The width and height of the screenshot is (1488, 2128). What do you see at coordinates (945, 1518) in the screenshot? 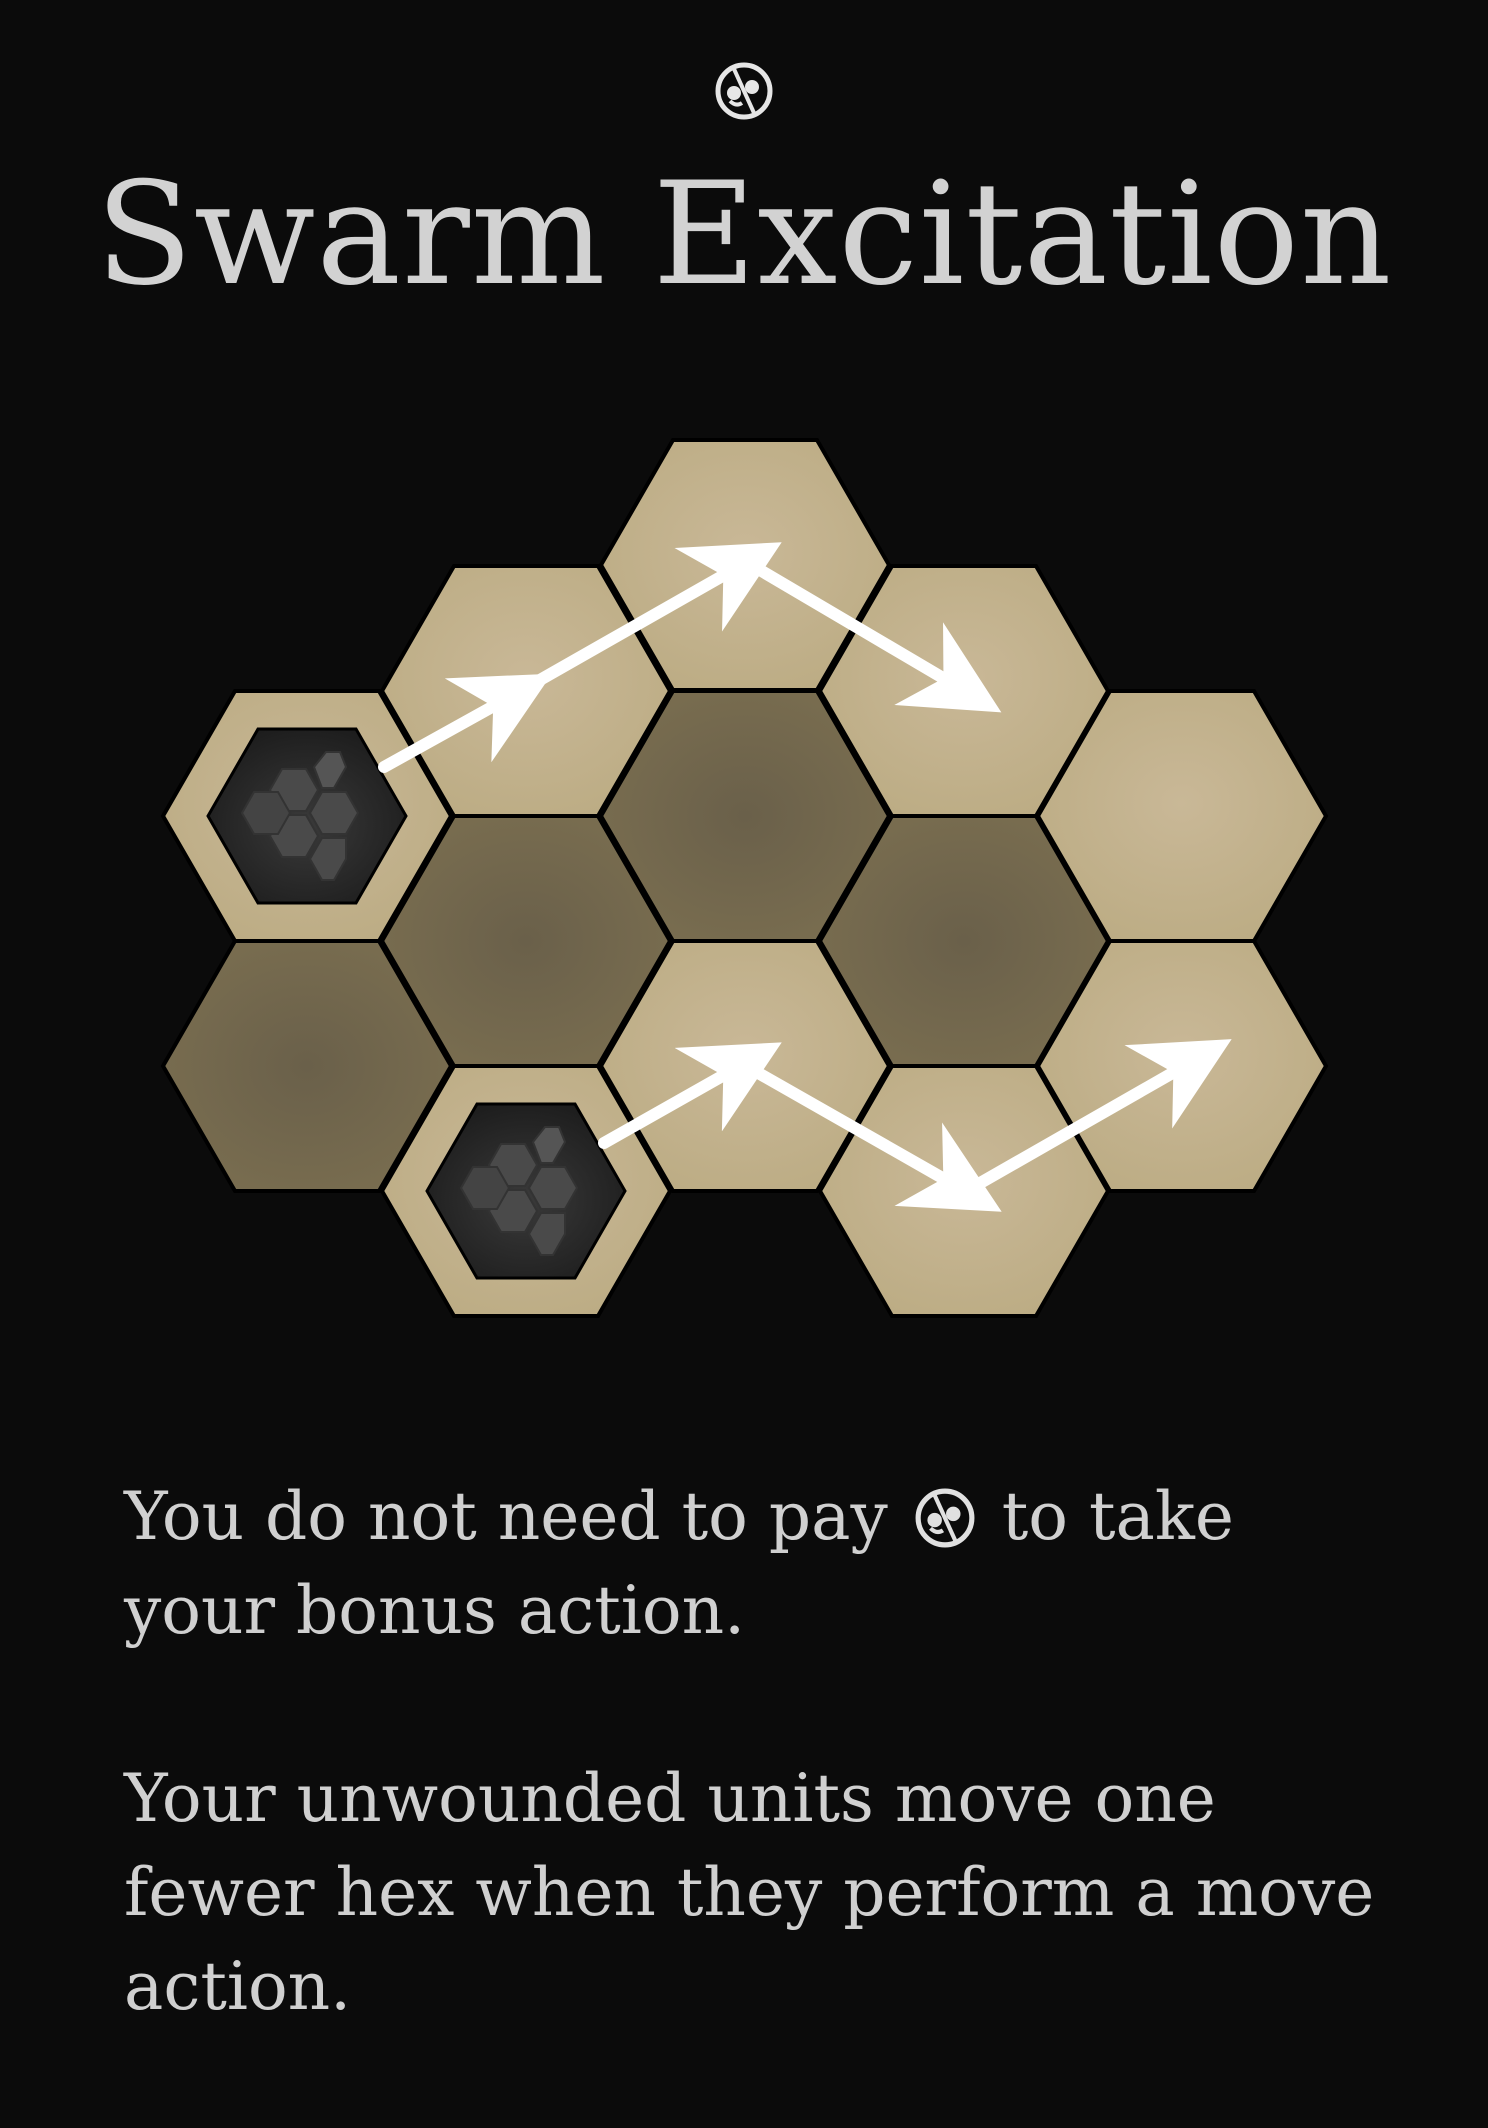
I see `swarm-token-icon` at bounding box center [945, 1518].